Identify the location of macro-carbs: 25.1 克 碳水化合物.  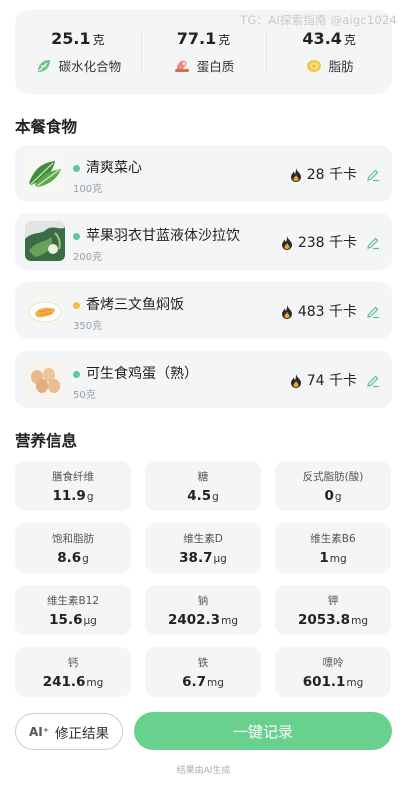
(78, 52).